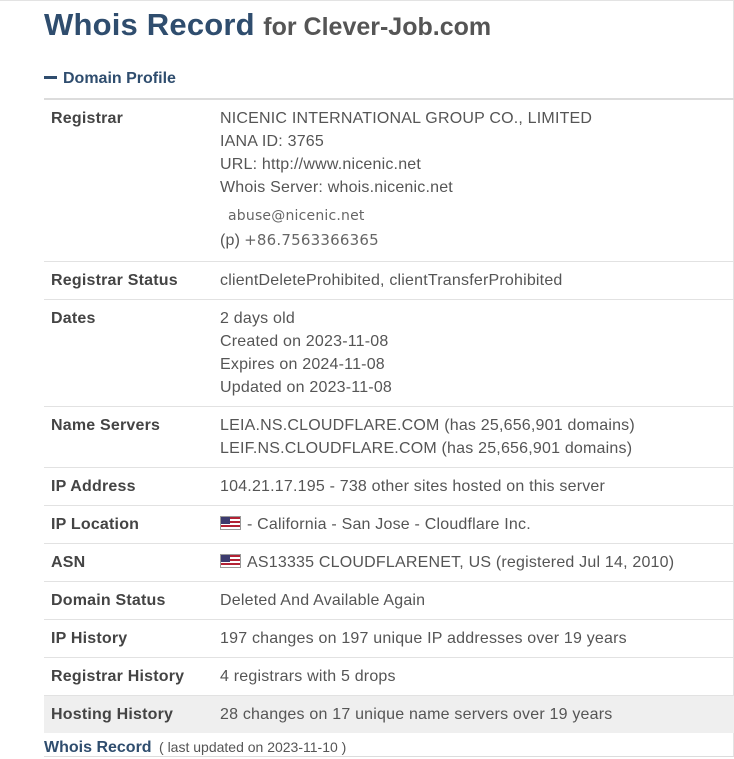  I want to click on frame-top-border, so click(367, 0).